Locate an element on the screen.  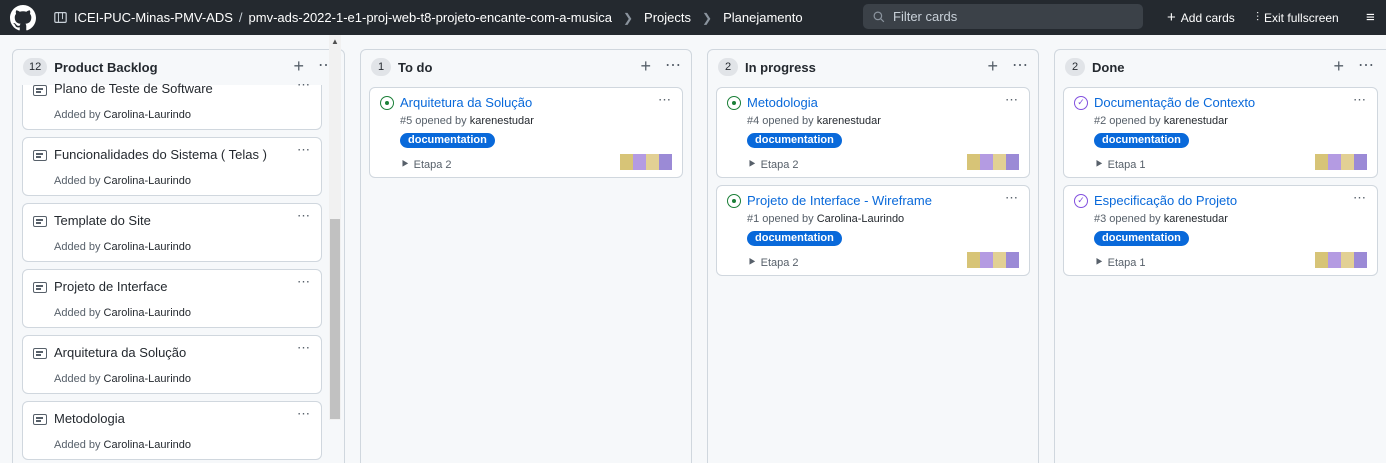
column-header: 2 In progress + ⋯ is located at coordinates (873, 67).